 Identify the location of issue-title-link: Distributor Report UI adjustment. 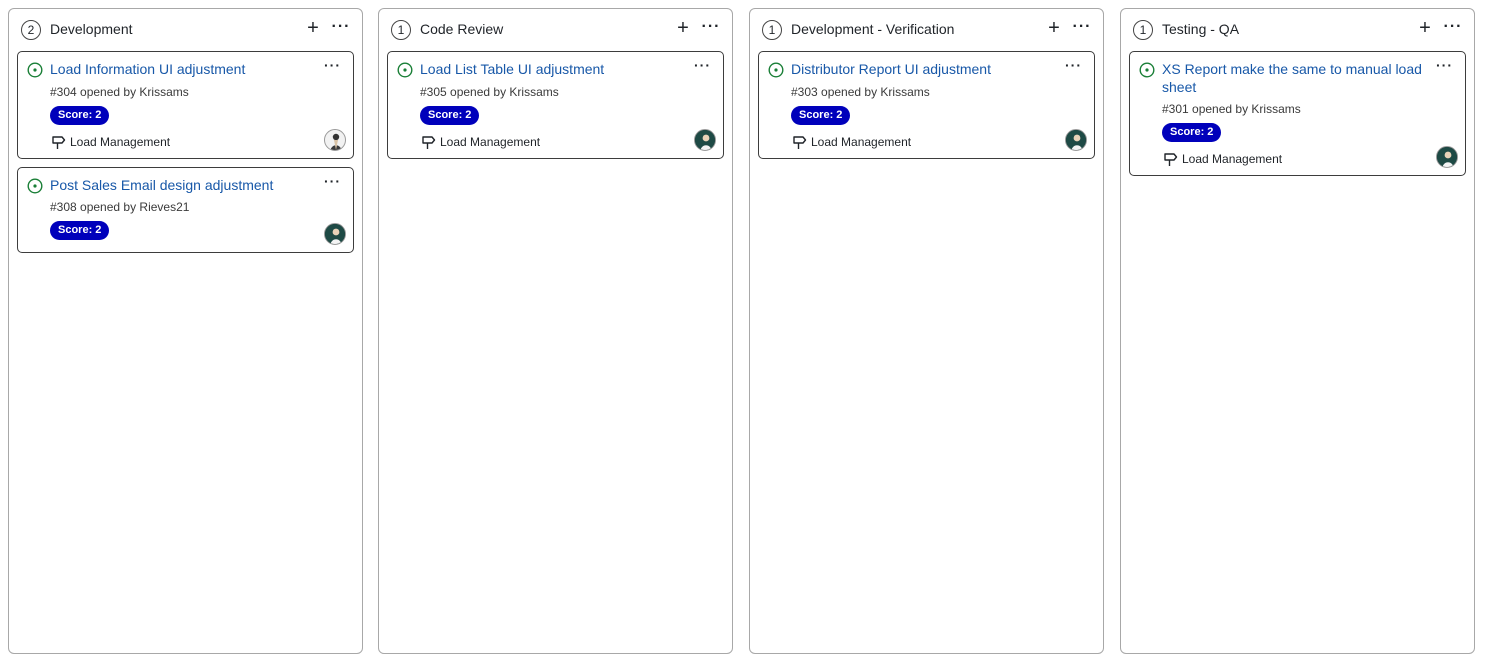
(926, 69).